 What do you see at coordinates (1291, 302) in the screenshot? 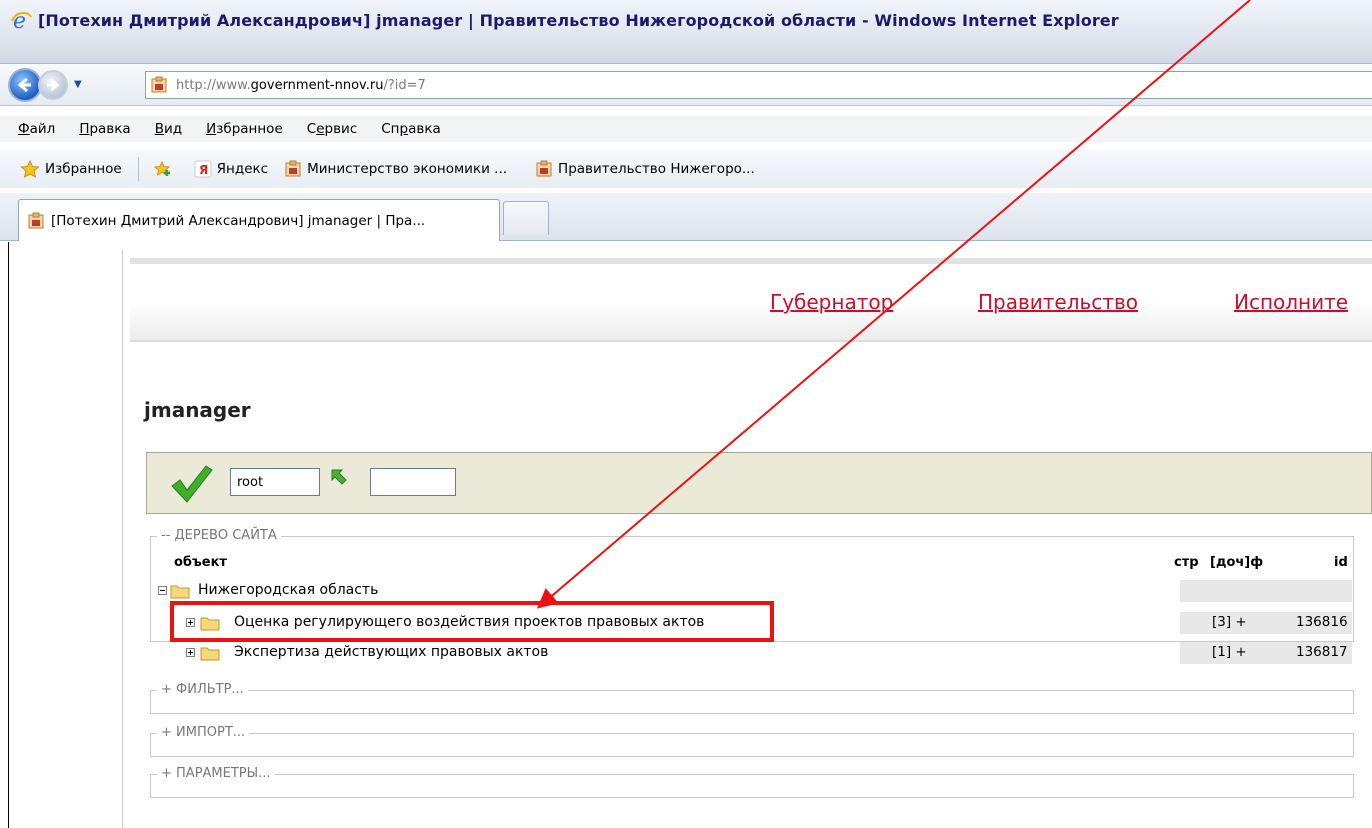
I see `site-nav-executive: Исполните` at bounding box center [1291, 302].